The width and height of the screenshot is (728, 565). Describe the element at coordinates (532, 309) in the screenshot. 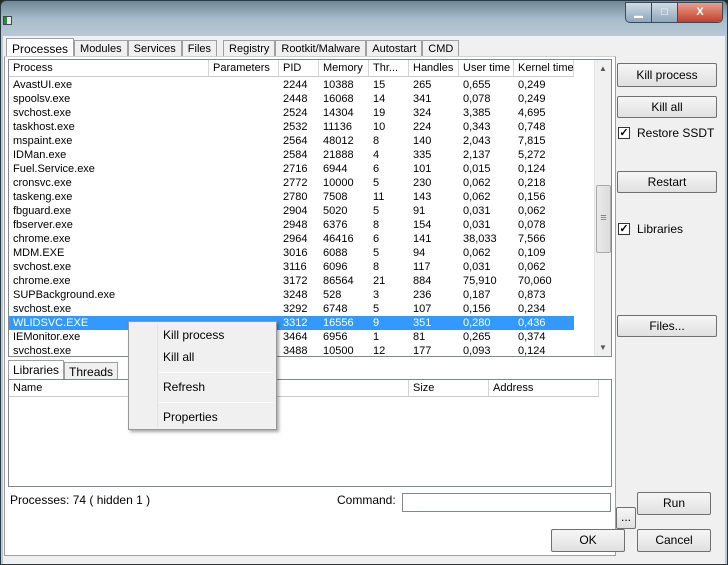

I see `table-cell: 0,234` at that location.